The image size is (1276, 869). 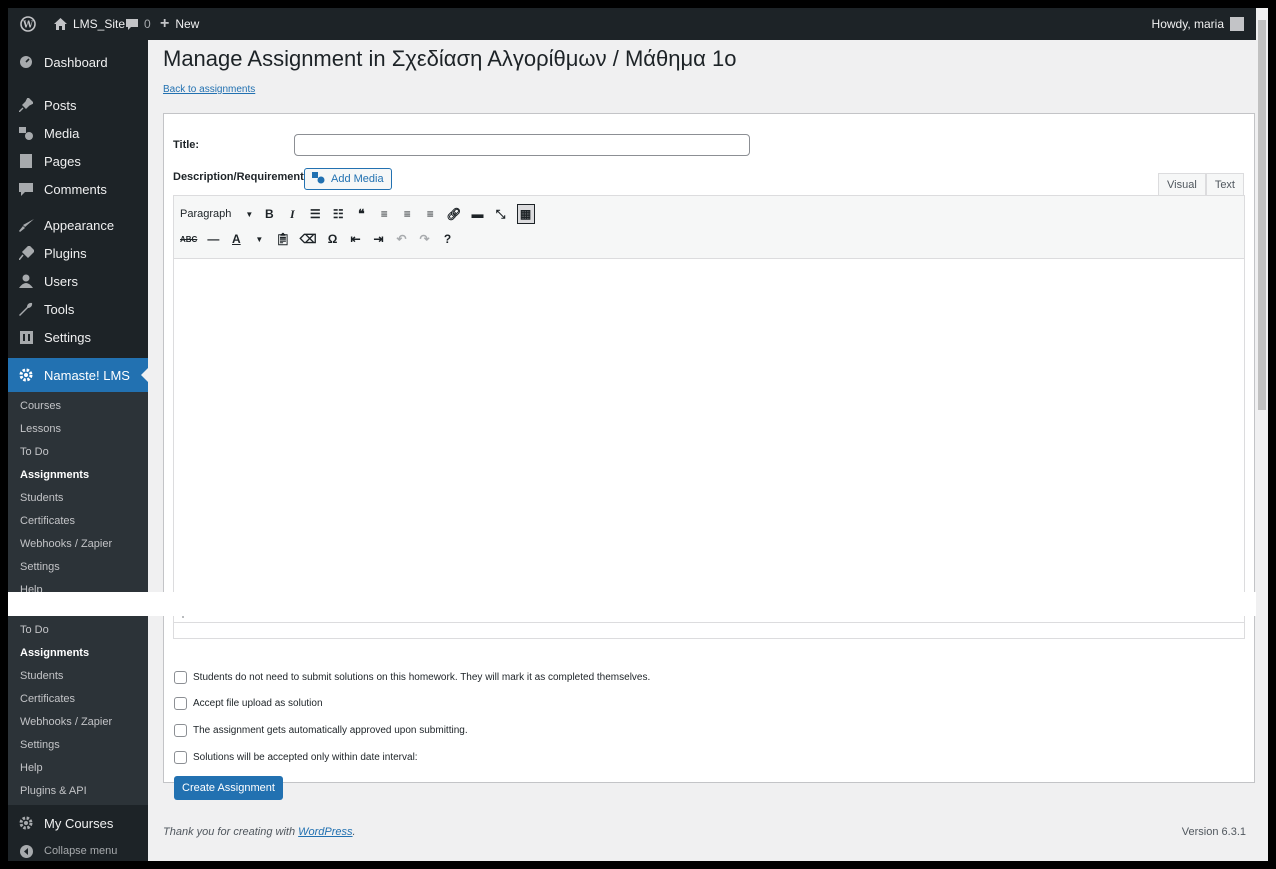 I want to click on submenu-item-courses: Courses, so click(x=40, y=406).